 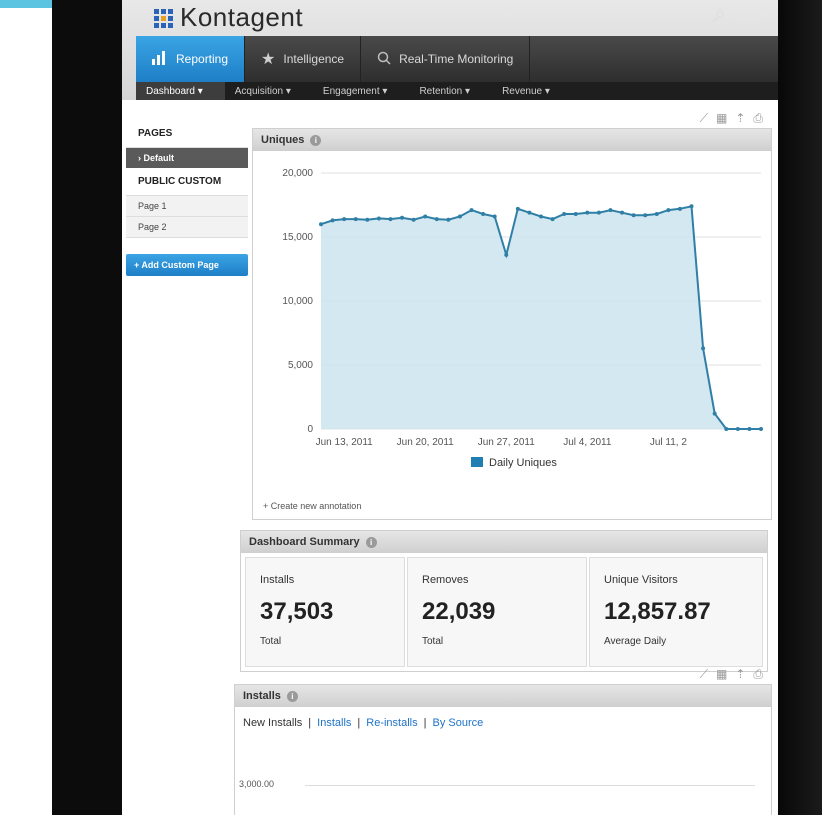 I want to click on tab-intelligence: ★ Intelligence, so click(x=303, y=59).